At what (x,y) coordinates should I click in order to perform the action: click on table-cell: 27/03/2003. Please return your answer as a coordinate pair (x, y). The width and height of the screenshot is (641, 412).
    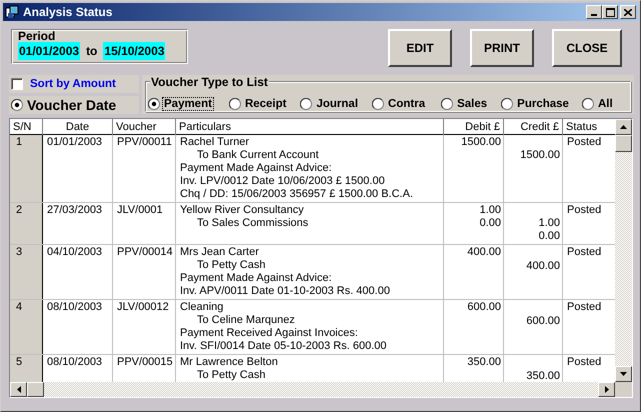
    Looking at the image, I should click on (78, 223).